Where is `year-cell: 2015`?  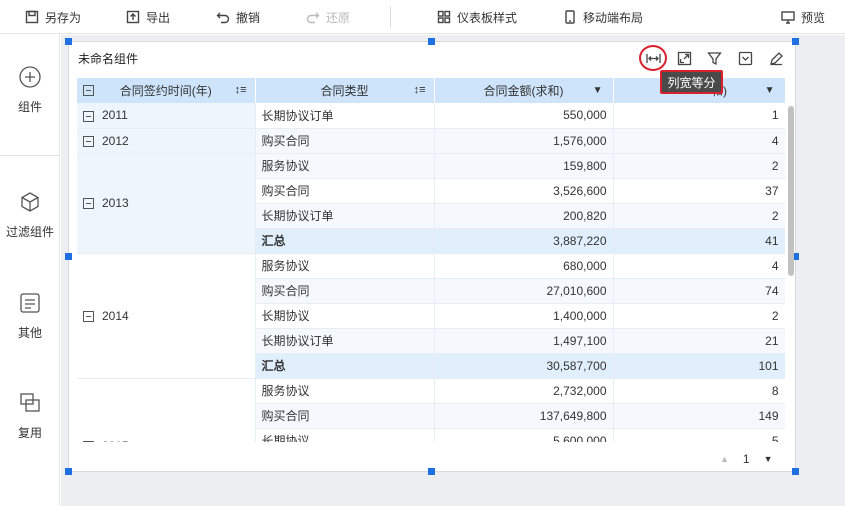 year-cell: 2015 is located at coordinates (166, 410).